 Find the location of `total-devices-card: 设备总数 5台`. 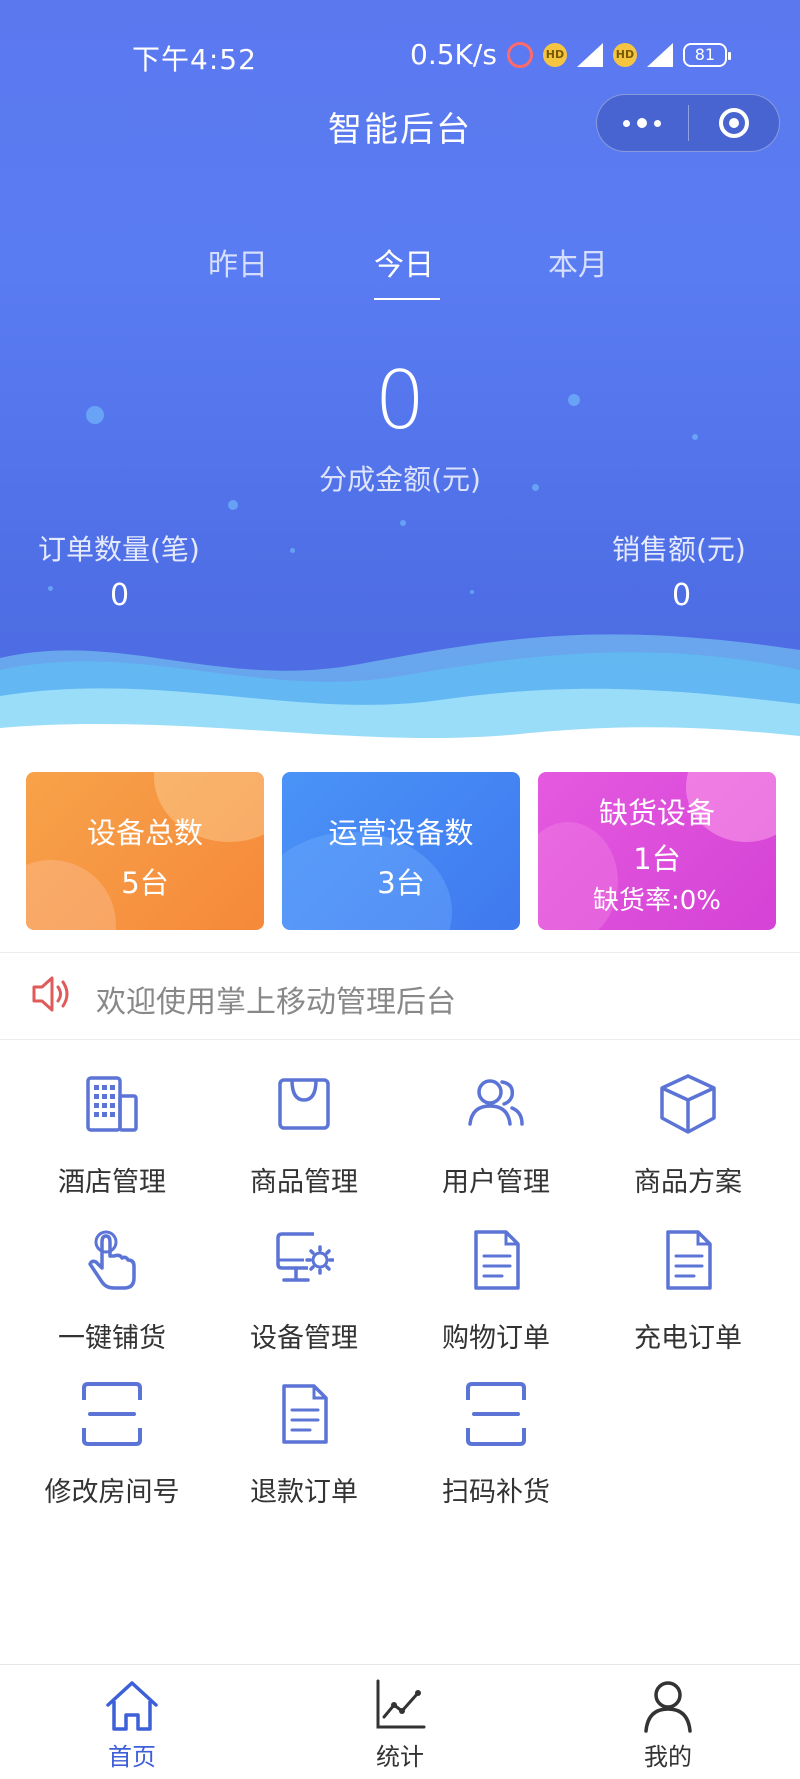

total-devices-card: 设备总数 5台 is located at coordinates (145, 851).